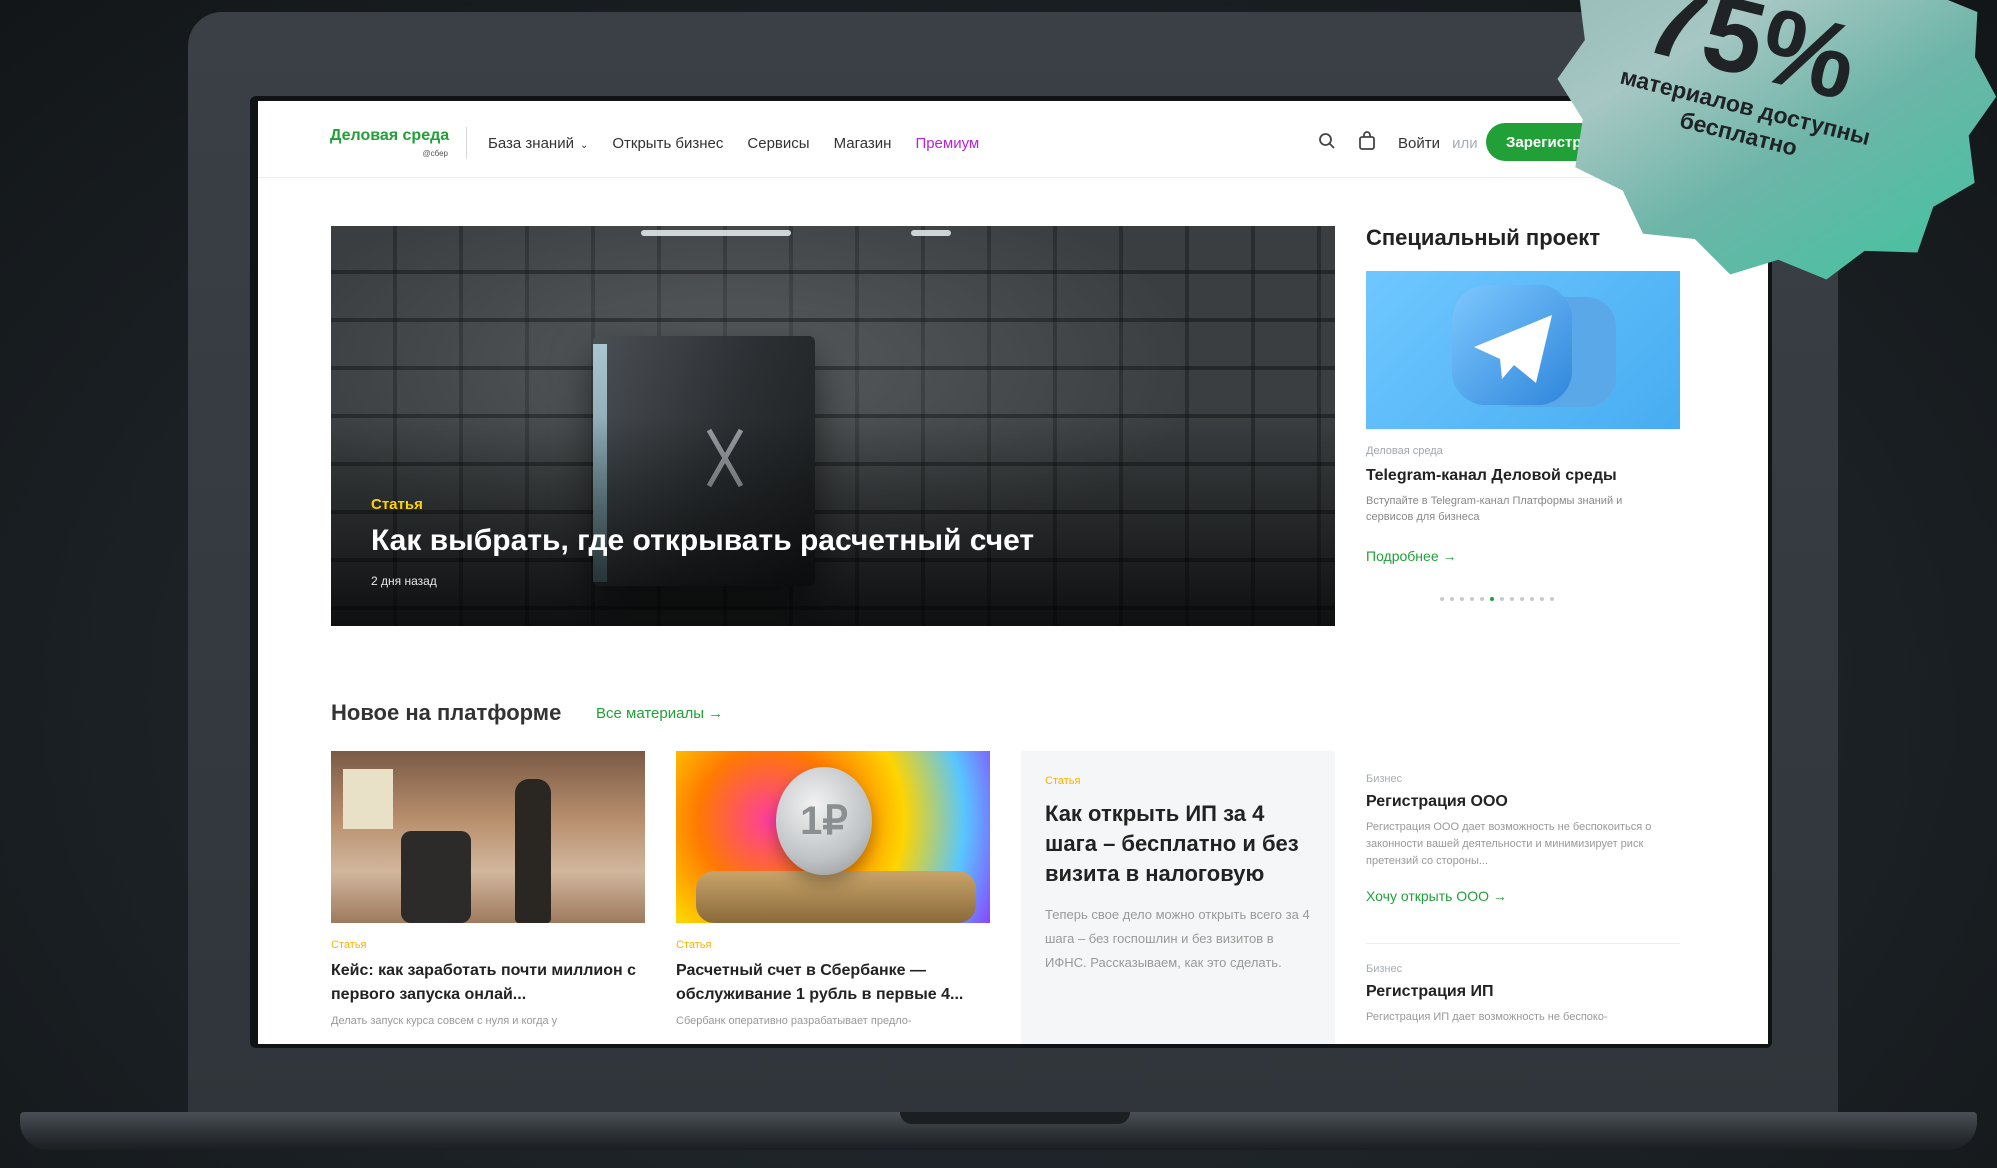 The image size is (1997, 1168). Describe the element at coordinates (466, 143) in the screenshot. I see `logo-divider` at that location.